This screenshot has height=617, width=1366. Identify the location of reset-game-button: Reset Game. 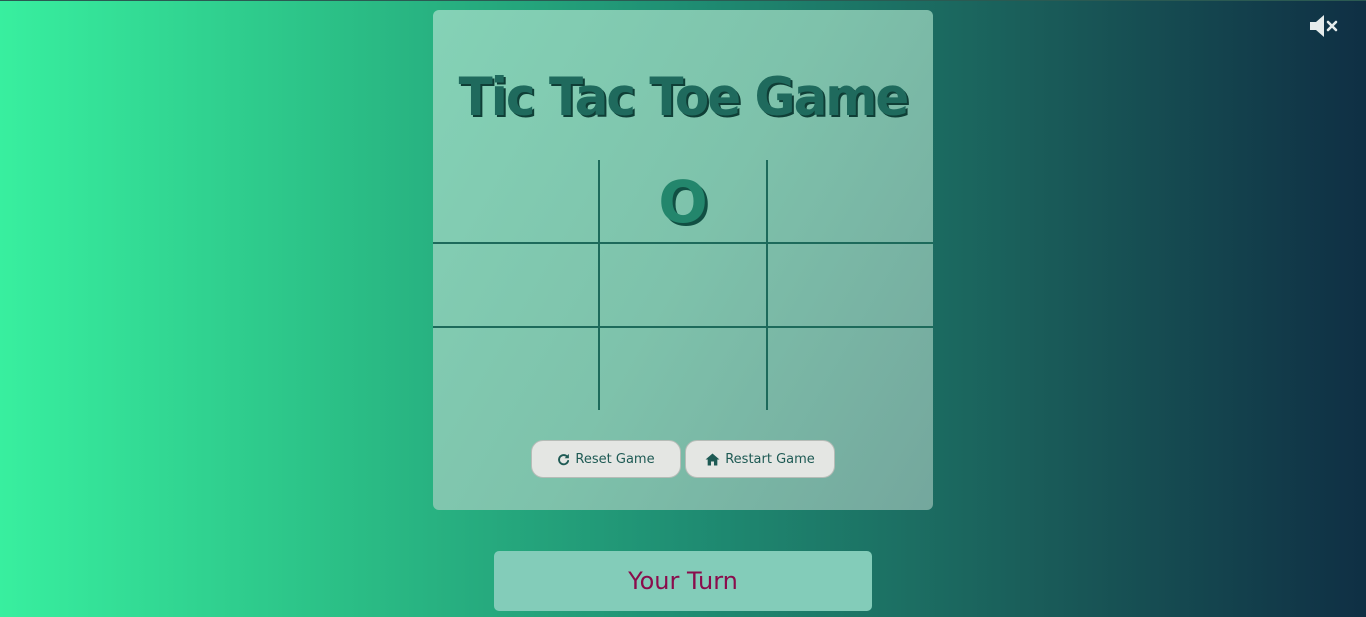
(606, 459).